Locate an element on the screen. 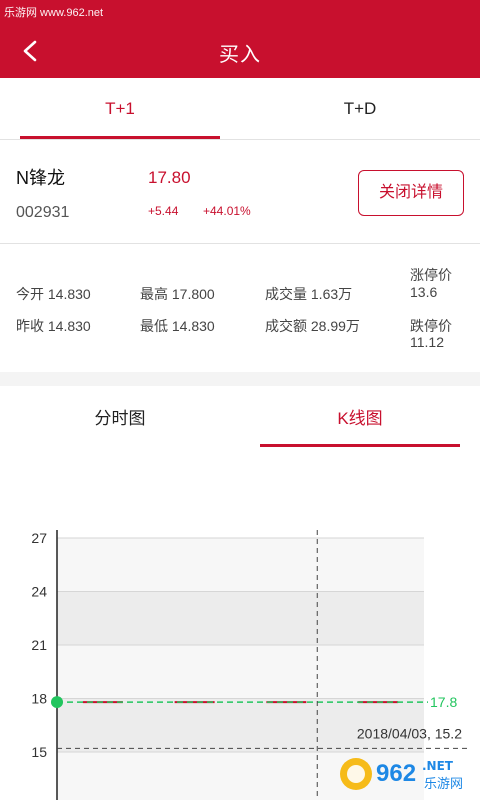 This screenshot has width=480, height=800. trade-type-tabs: T+1 T+D is located at coordinates (240, 109).